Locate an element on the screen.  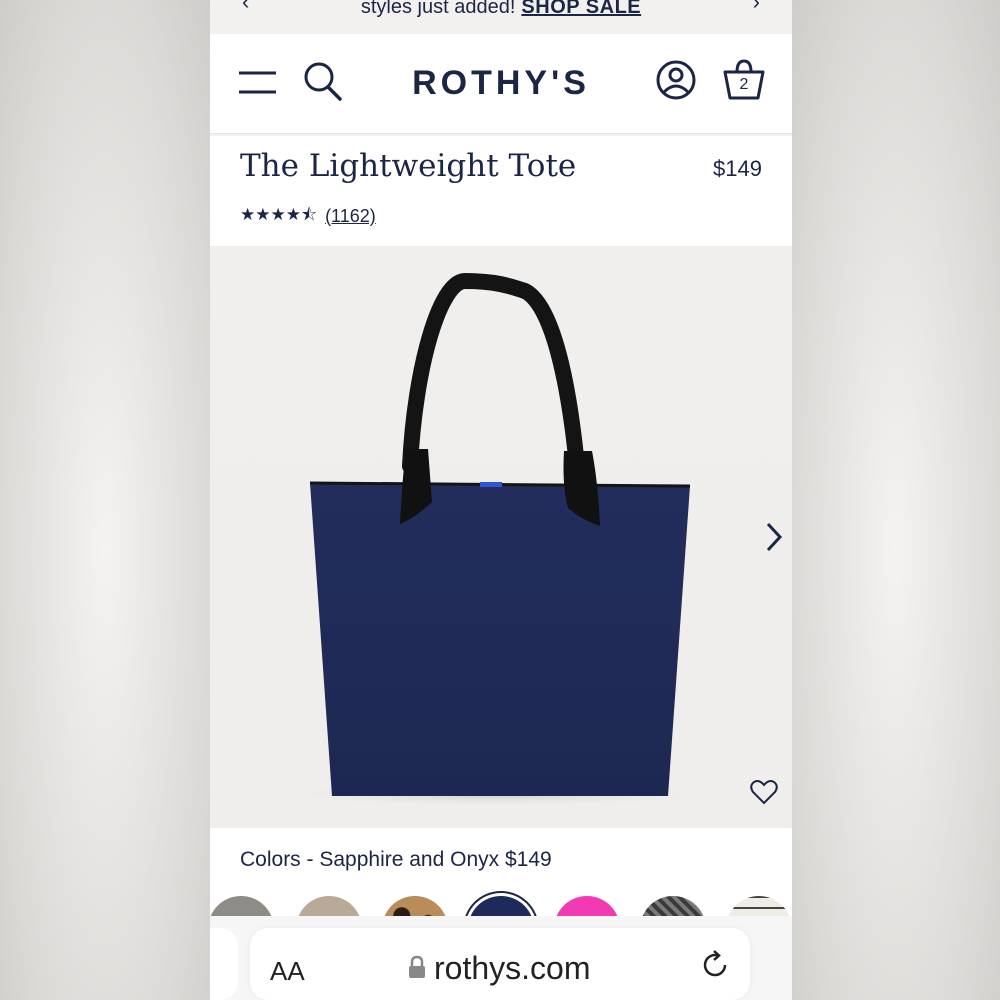
lock-icon is located at coordinates (417, 968).